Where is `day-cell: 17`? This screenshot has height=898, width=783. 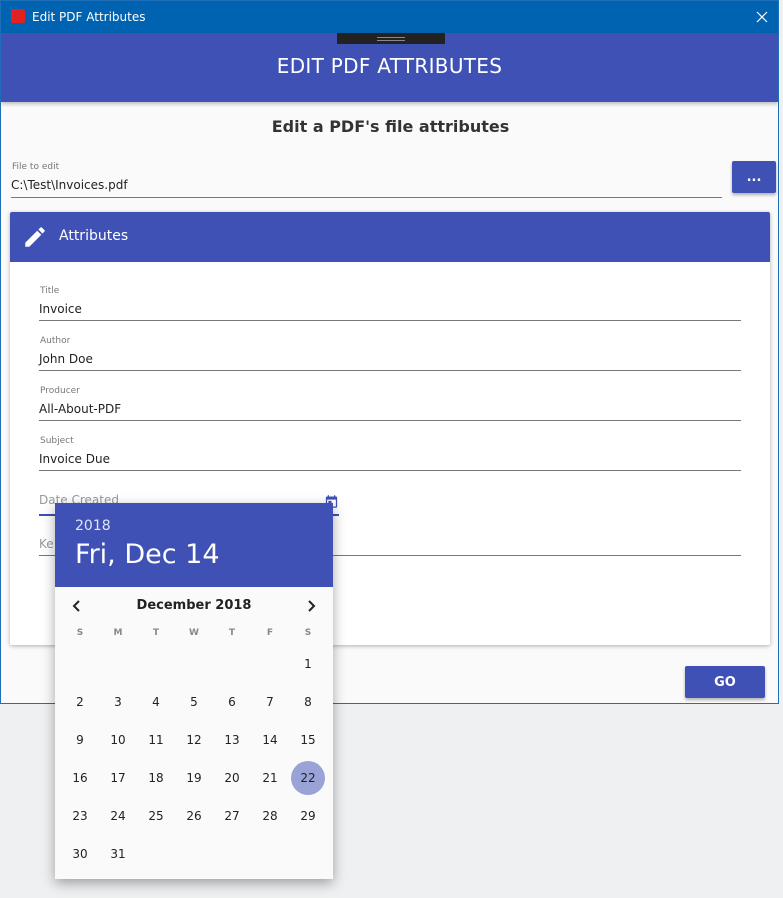
day-cell: 17 is located at coordinates (118, 778).